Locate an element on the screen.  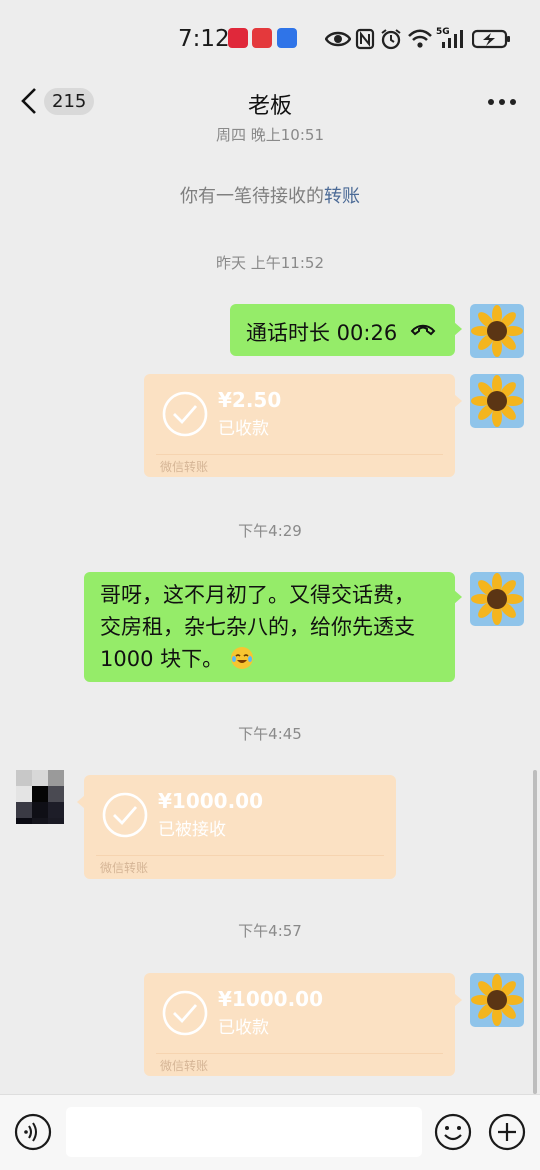
message-line: 交房租，杂七杂八的，给你先透支 is located at coordinates (257, 627).